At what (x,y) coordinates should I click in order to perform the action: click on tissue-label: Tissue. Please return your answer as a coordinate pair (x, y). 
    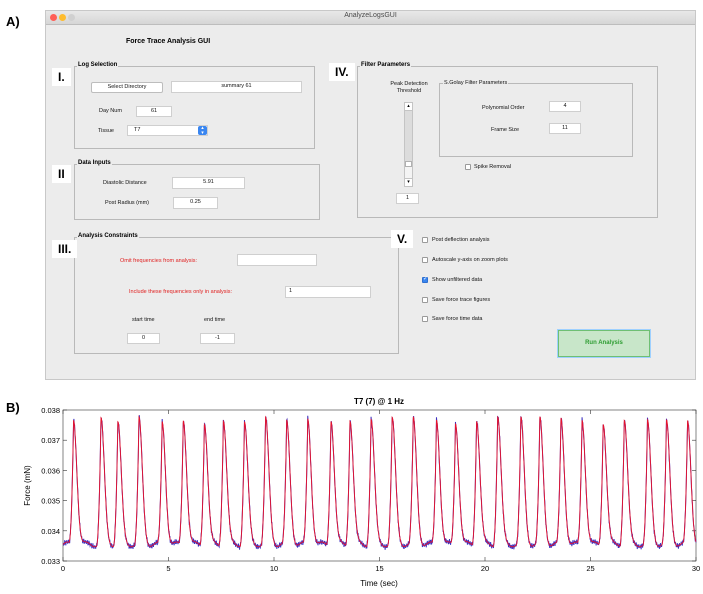
    Looking at the image, I should click on (106, 131).